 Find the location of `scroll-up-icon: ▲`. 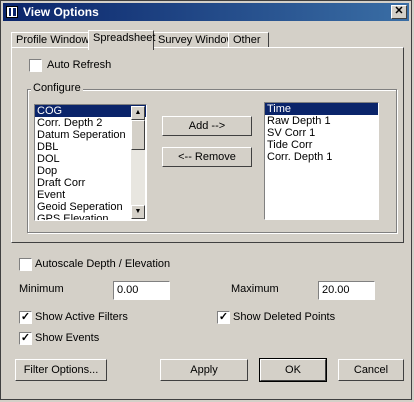

scroll-up-icon: ▲ is located at coordinates (138, 113).